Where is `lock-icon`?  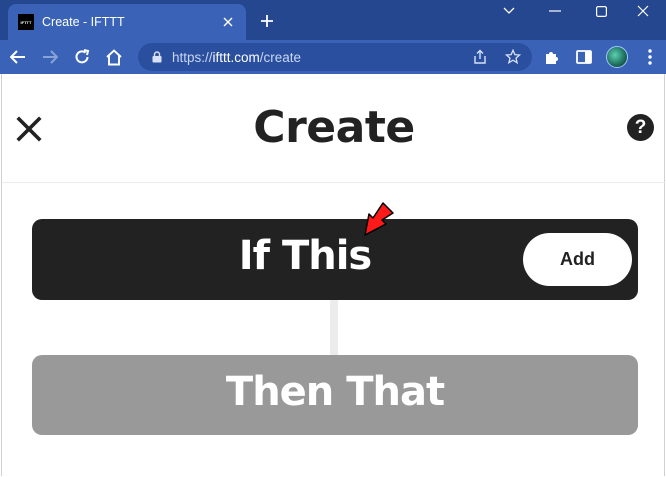 lock-icon is located at coordinates (157, 57).